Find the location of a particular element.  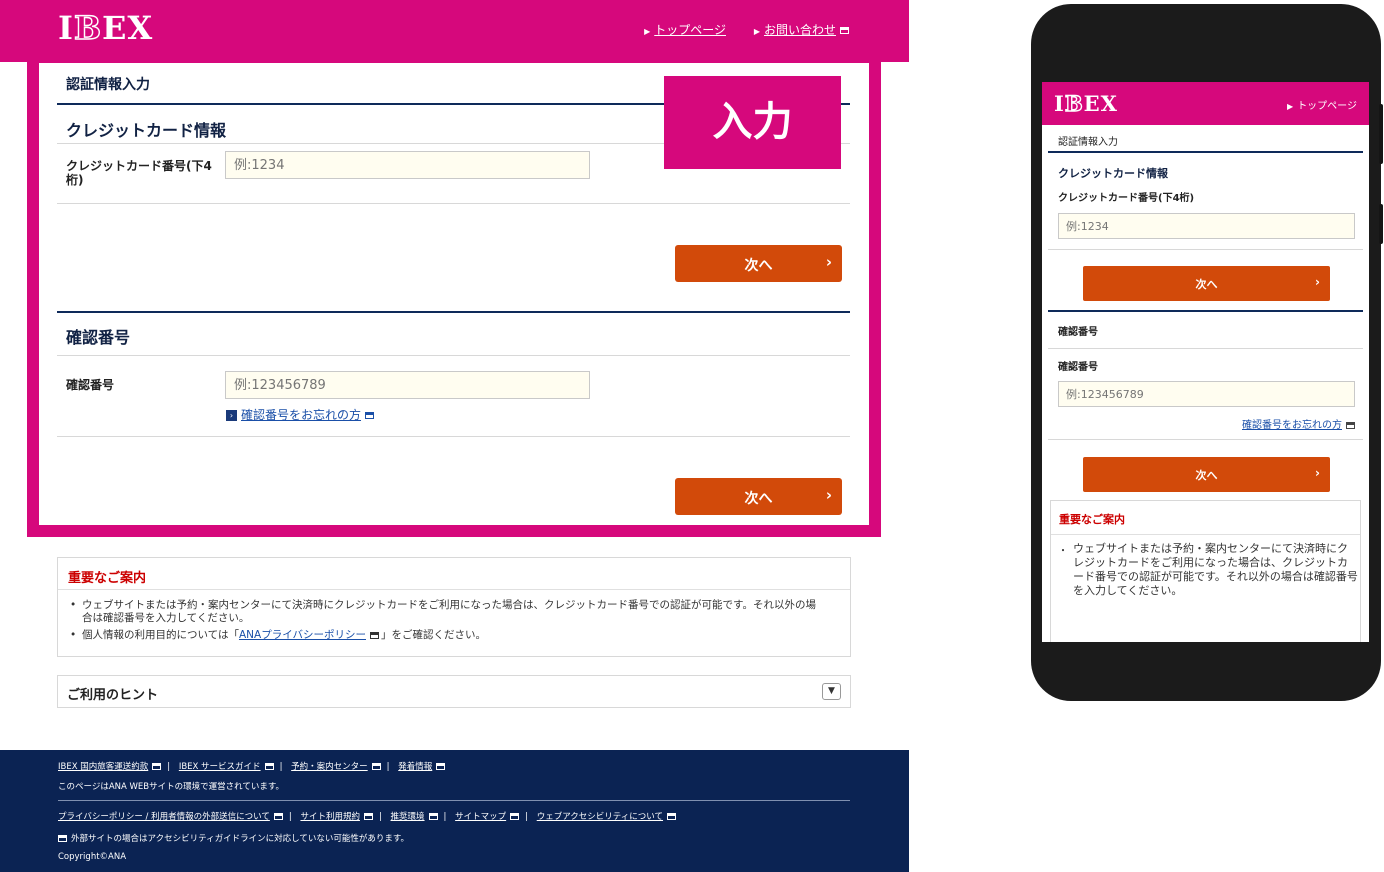

credit-card-label-line2: 桁) is located at coordinates (75, 180).